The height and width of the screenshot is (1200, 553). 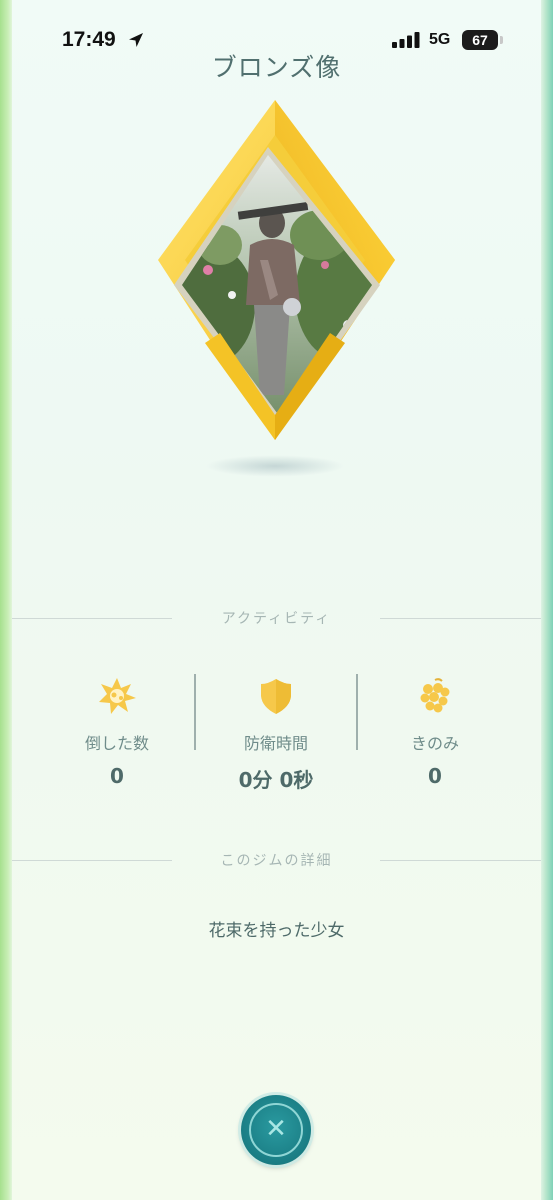 What do you see at coordinates (276, 731) in the screenshot?
I see `stat-defense-time: 防衛時間 0分 0秒` at bounding box center [276, 731].